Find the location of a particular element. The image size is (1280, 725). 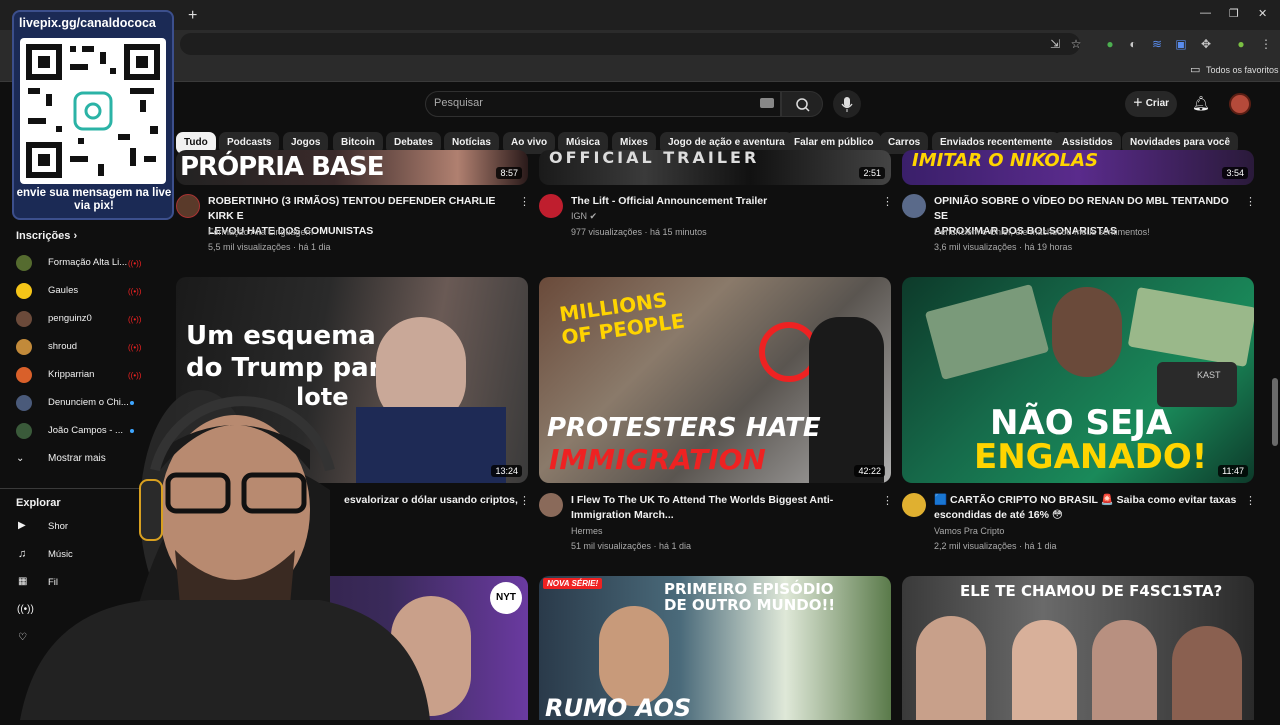

notifications-bell-icon: 🔔︎ is located at coordinates (1201, 103).